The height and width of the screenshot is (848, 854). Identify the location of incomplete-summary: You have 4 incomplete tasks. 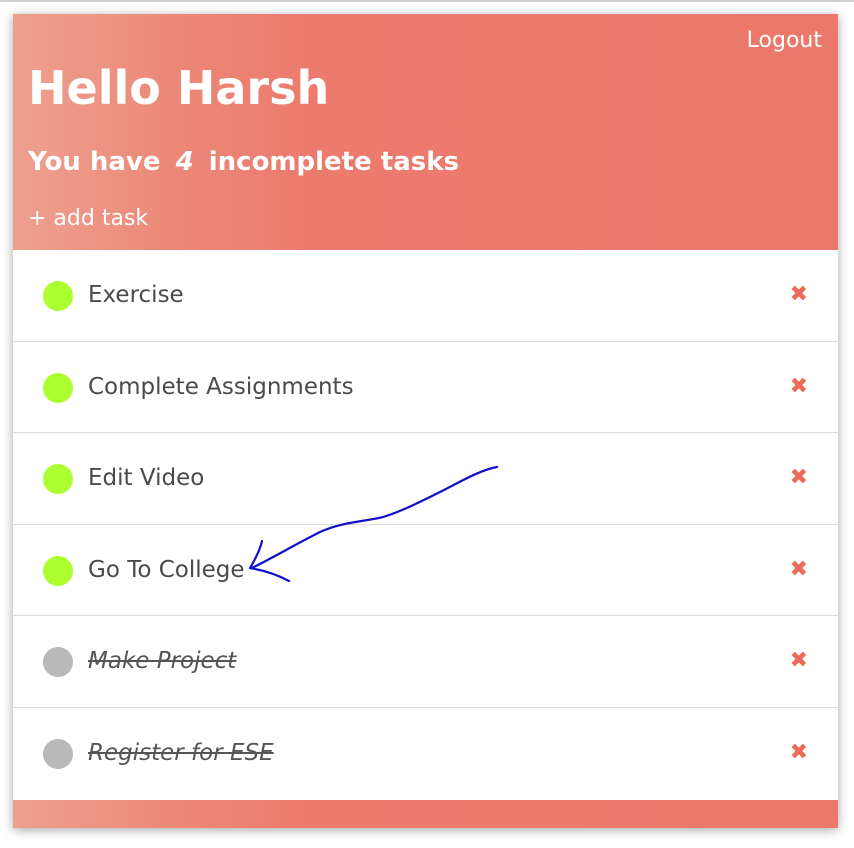
(243, 162).